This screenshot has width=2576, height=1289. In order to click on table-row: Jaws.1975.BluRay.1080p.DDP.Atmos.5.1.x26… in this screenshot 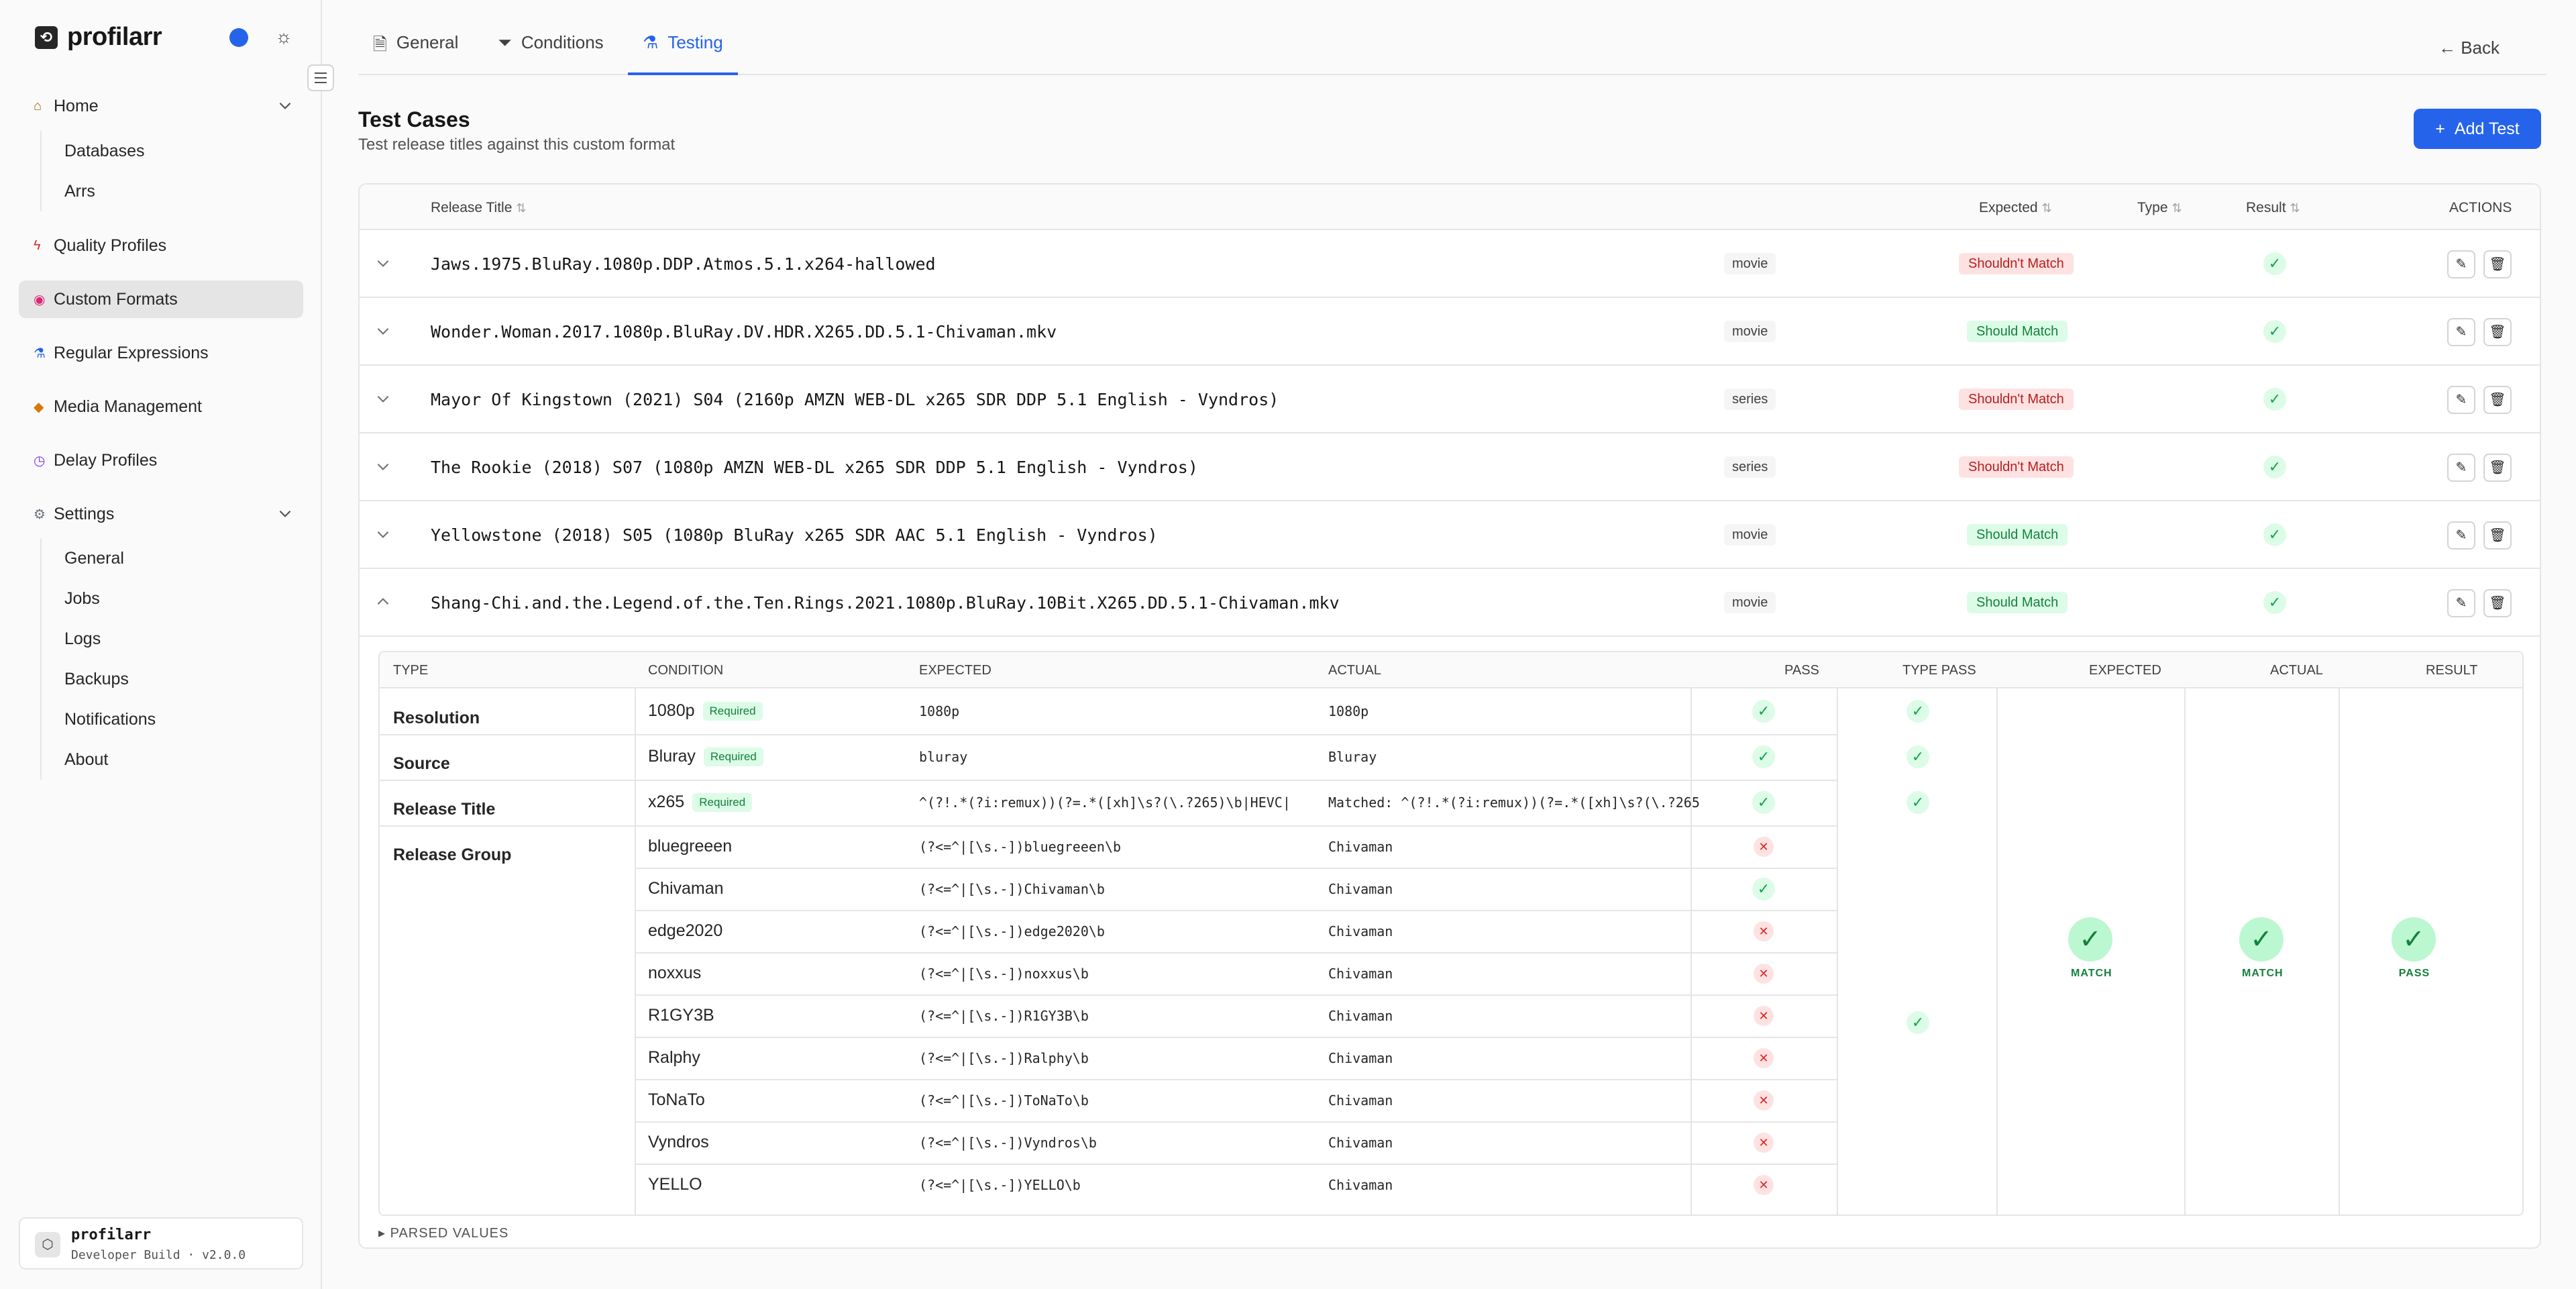, I will do `click(1450, 264)`.